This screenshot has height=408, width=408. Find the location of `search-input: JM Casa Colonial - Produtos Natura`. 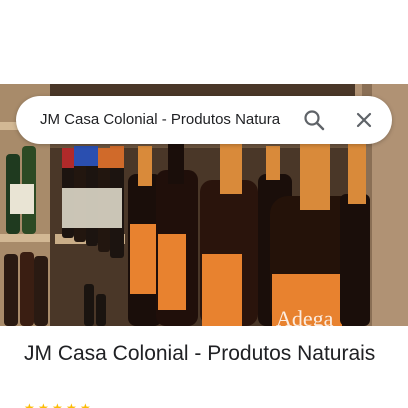

search-input: JM Casa Colonial - Produtos Natura is located at coordinates (173, 120).